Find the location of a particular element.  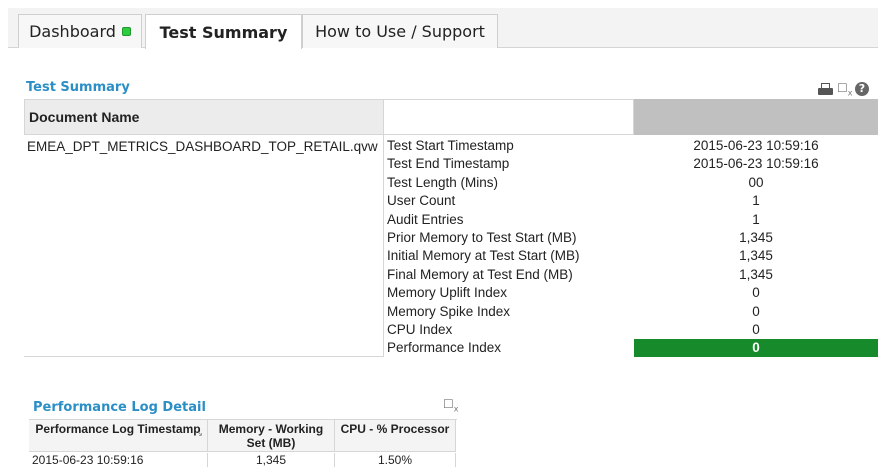

tab-dashboard: Dashboard is located at coordinates (80, 31).